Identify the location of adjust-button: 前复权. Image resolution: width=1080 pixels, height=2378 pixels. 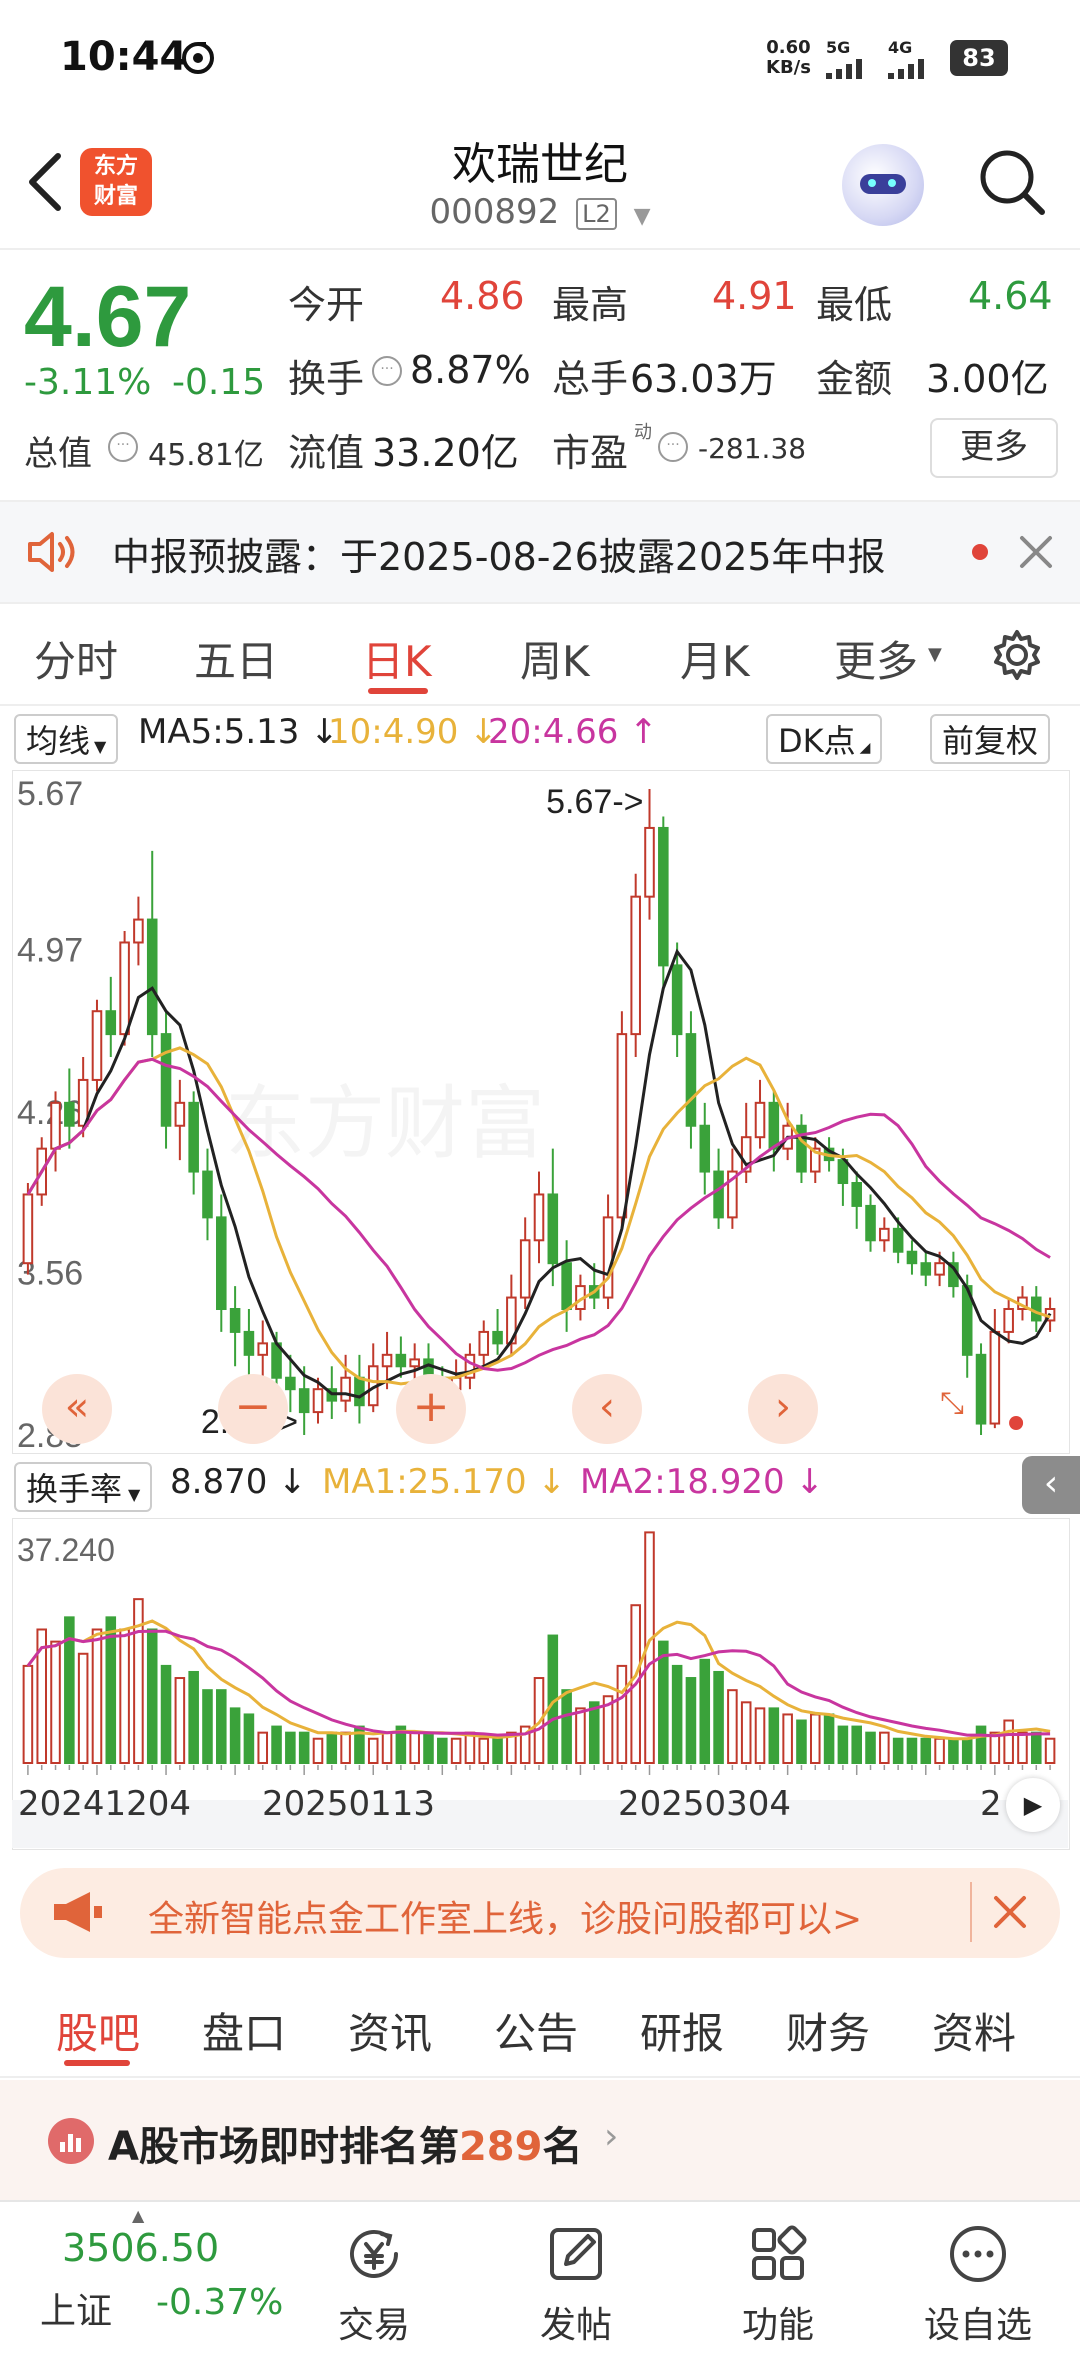
(990, 739).